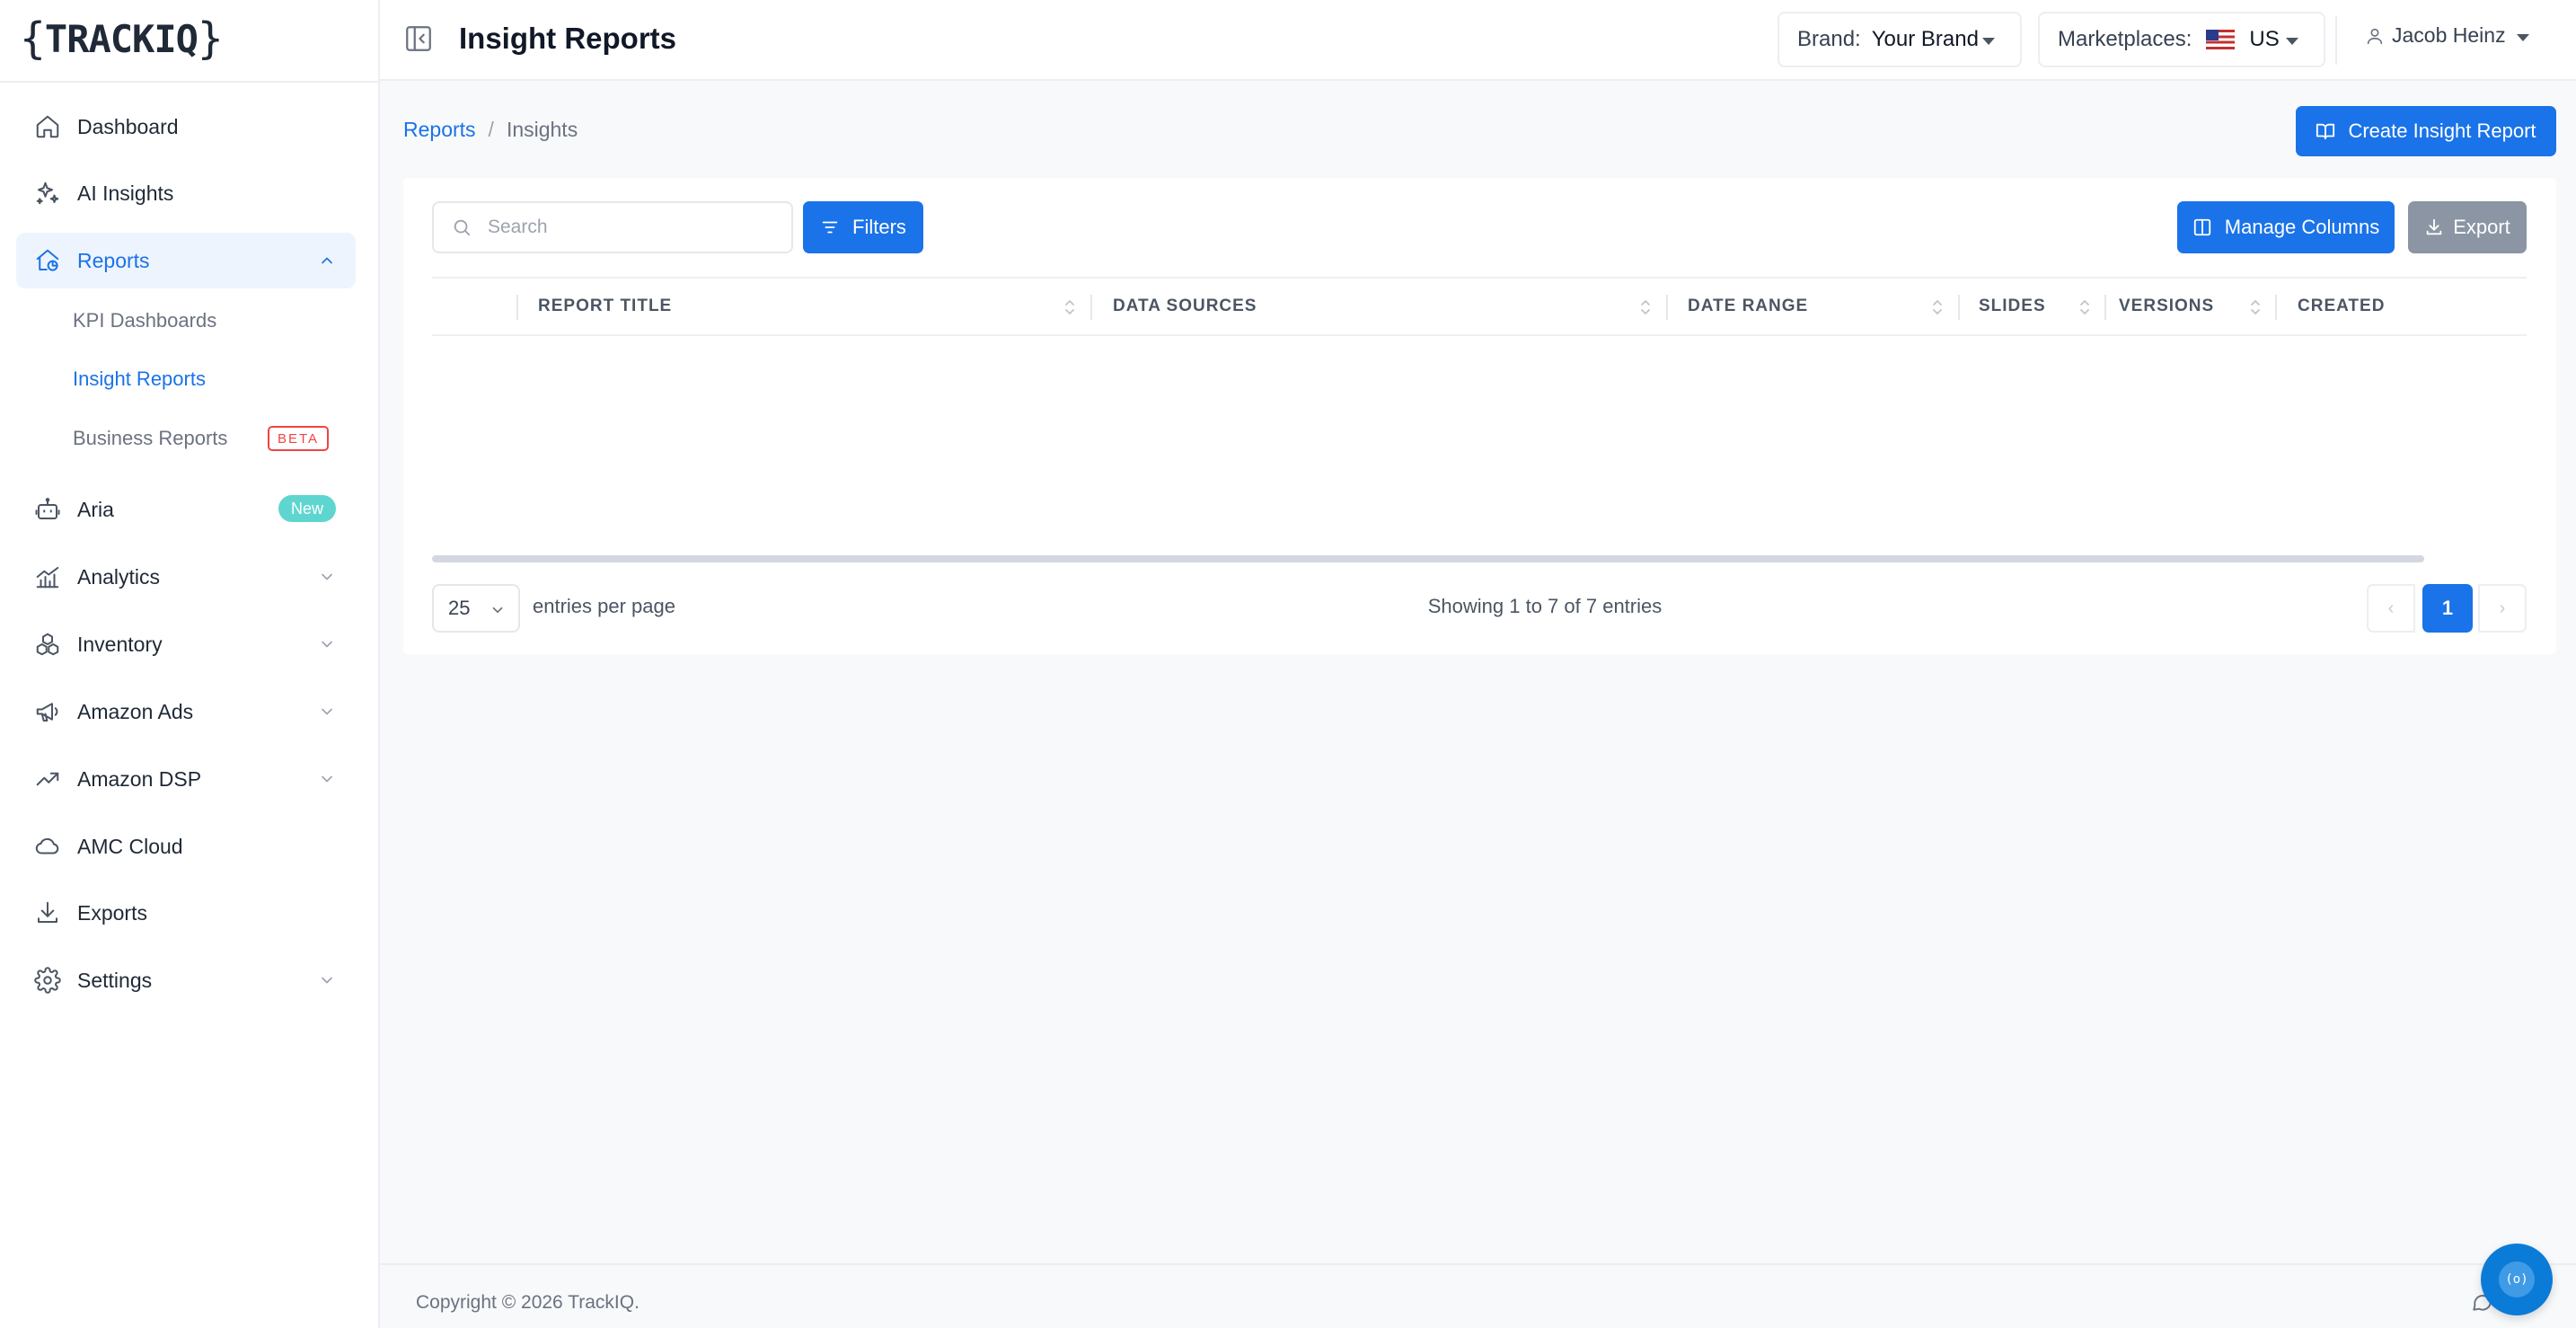 The image size is (2576, 1328). Describe the element at coordinates (476, 608) in the screenshot. I see `entries-per-page-select: 25` at that location.